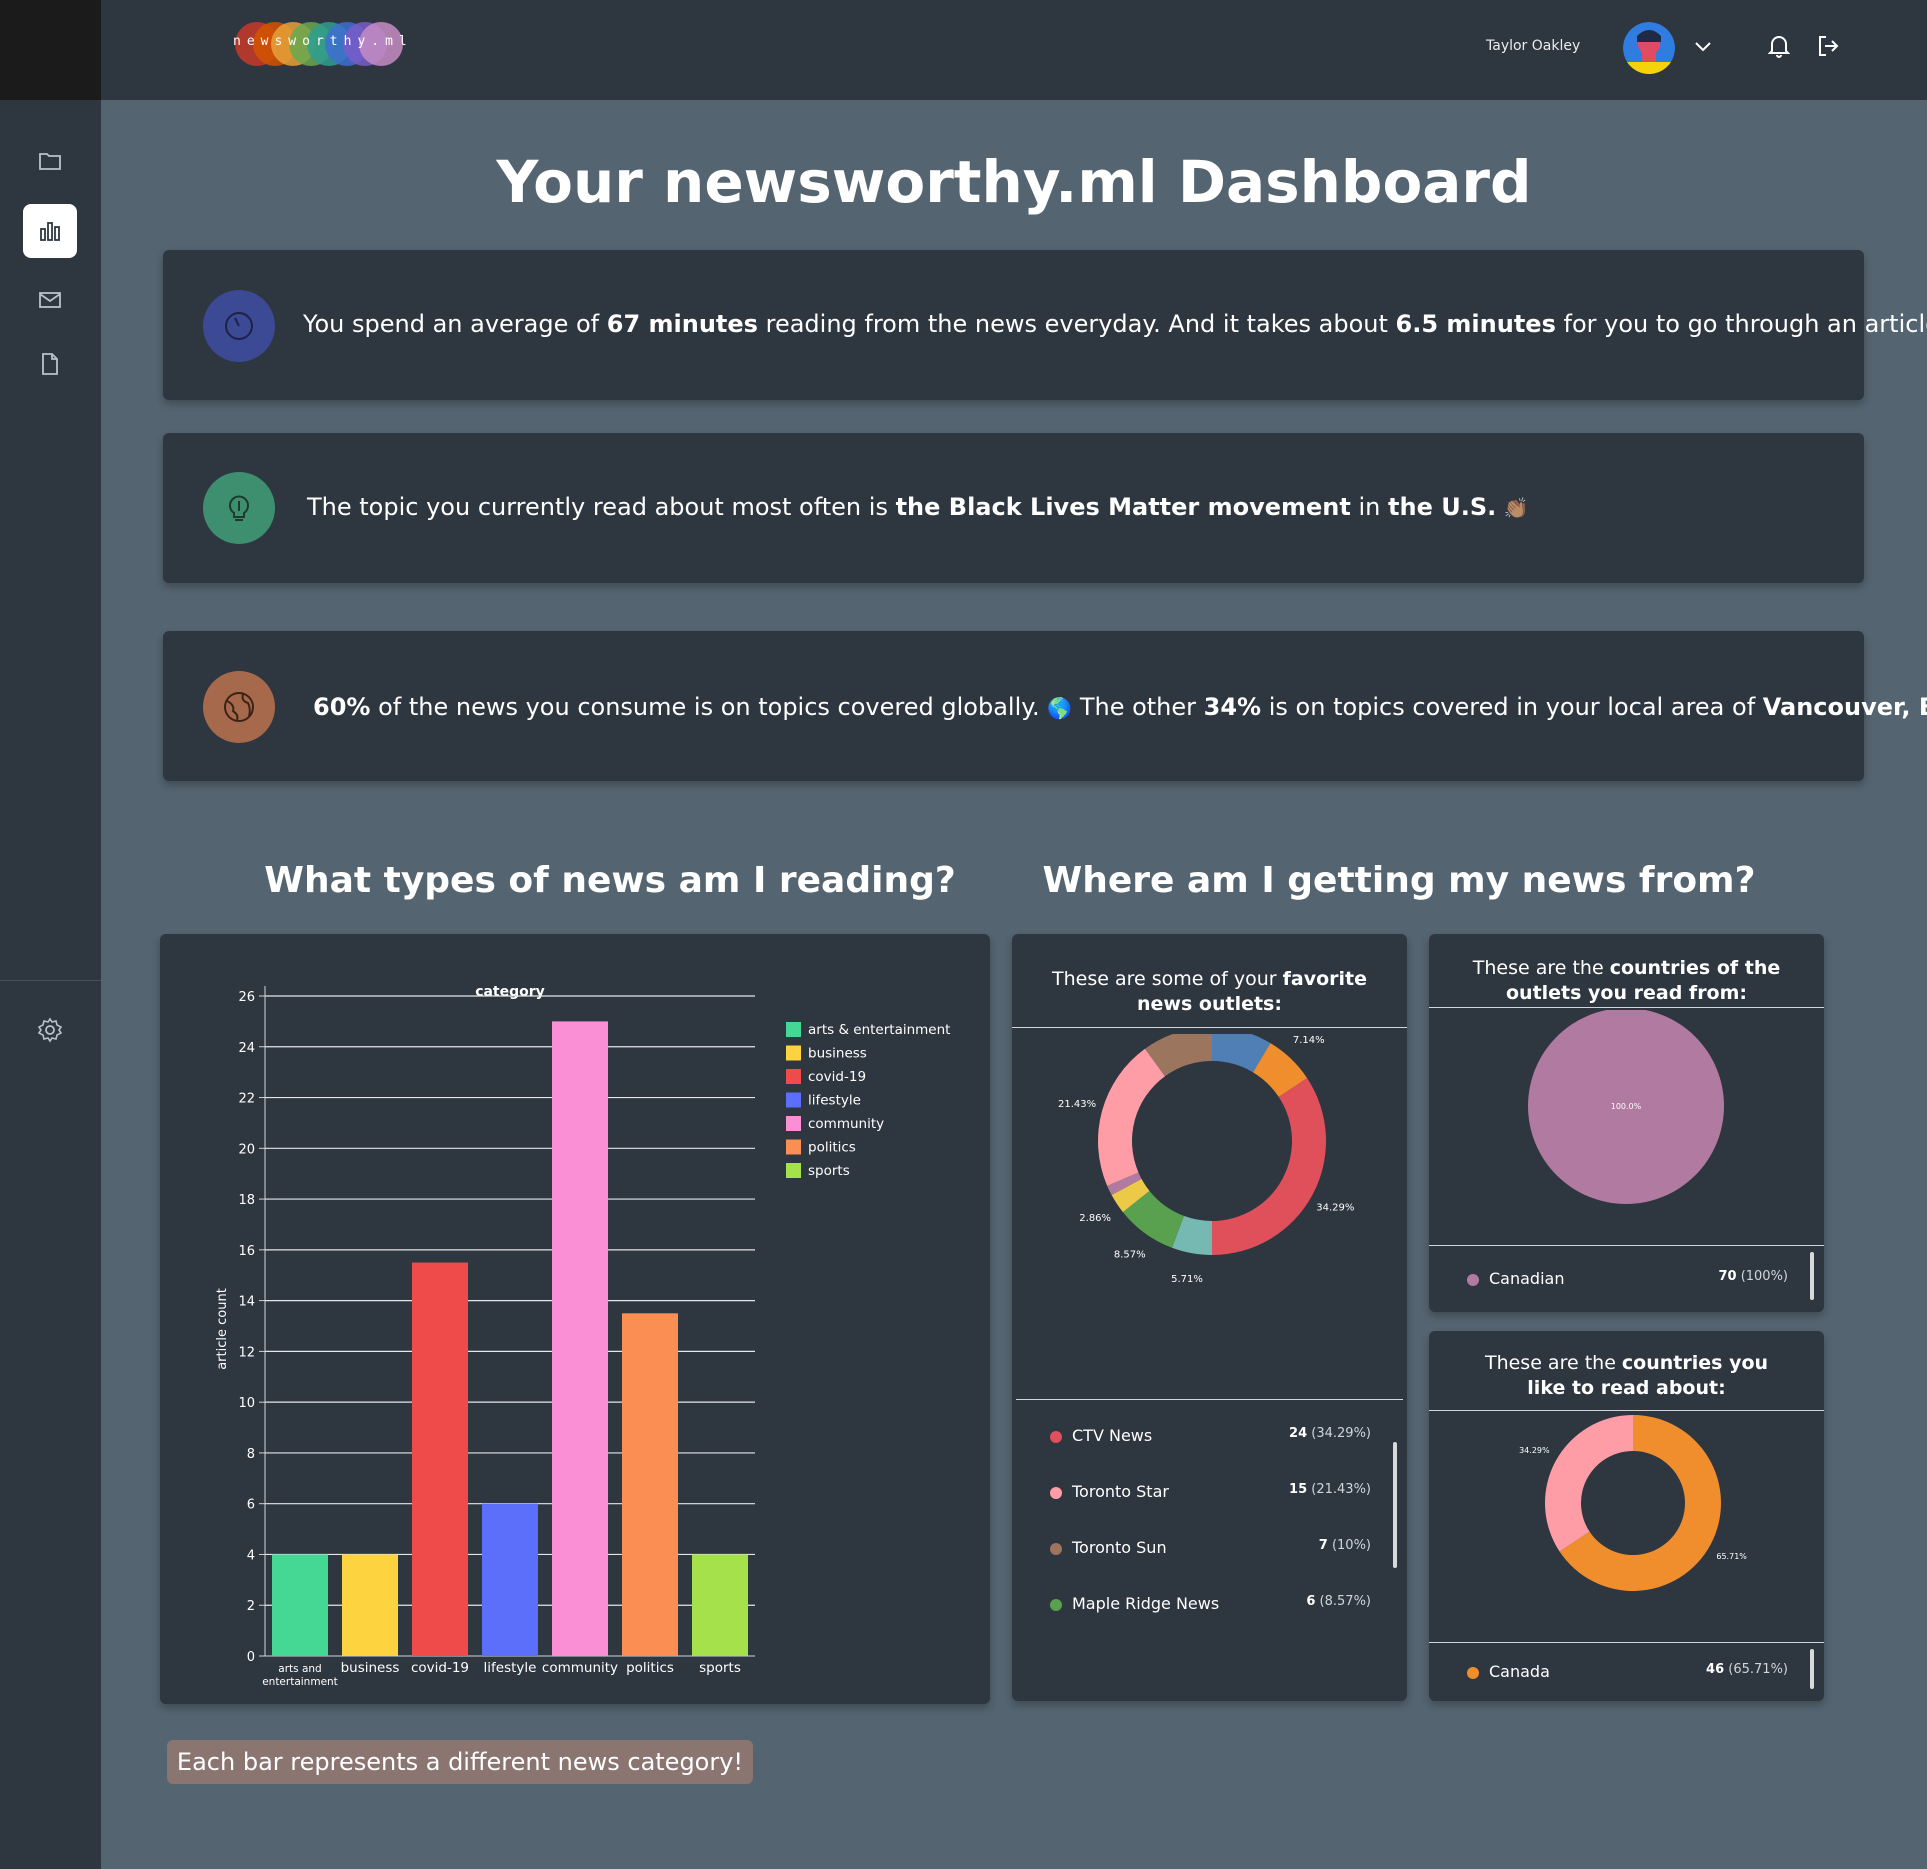  What do you see at coordinates (846, 1124) in the screenshot?
I see `legend-label: community` at bounding box center [846, 1124].